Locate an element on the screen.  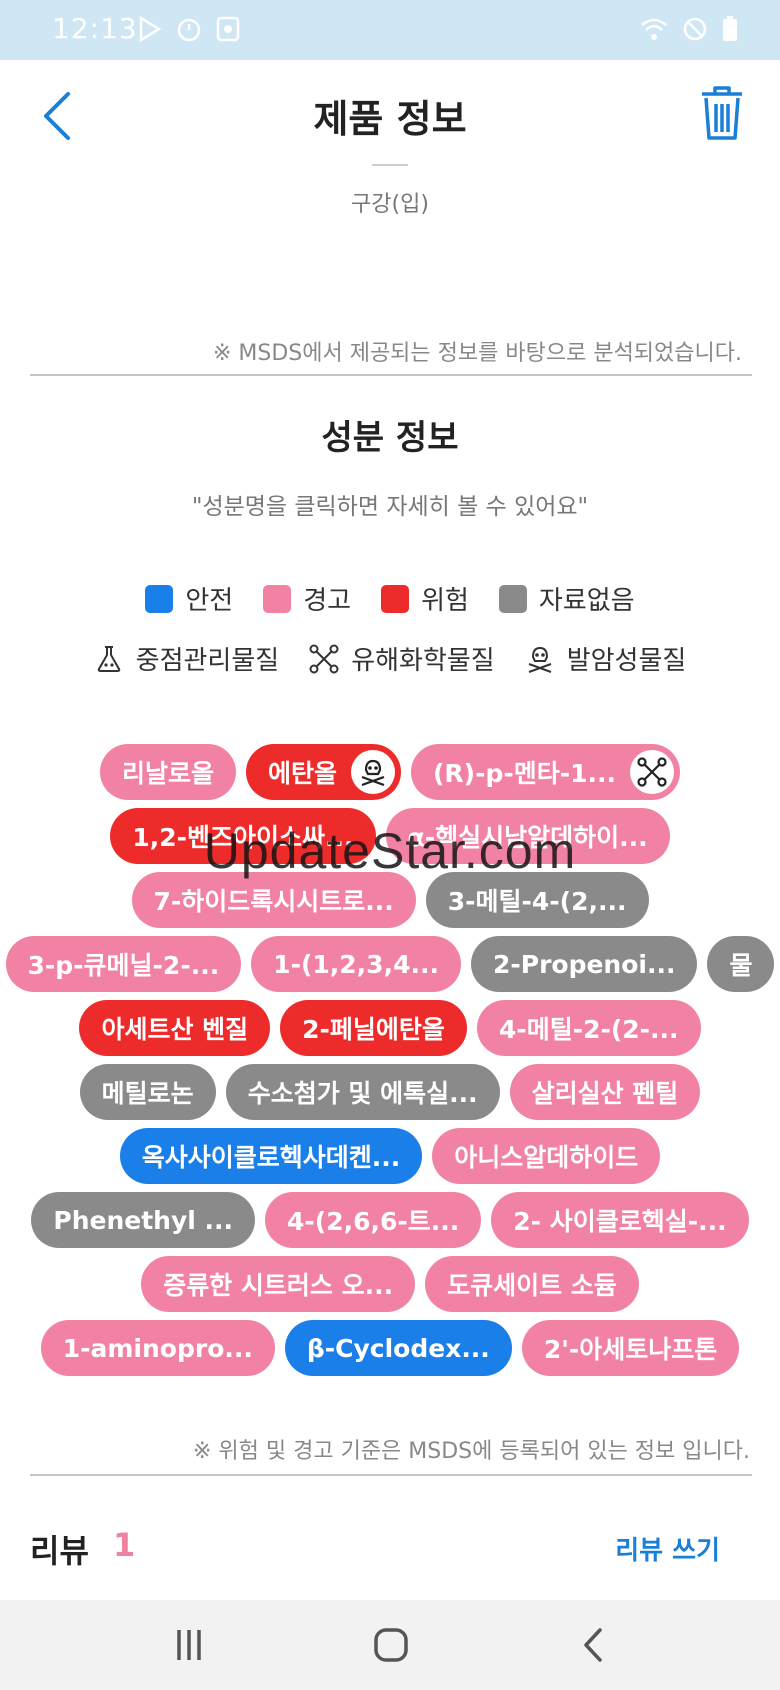
flask-icon is located at coordinates (108, 658).